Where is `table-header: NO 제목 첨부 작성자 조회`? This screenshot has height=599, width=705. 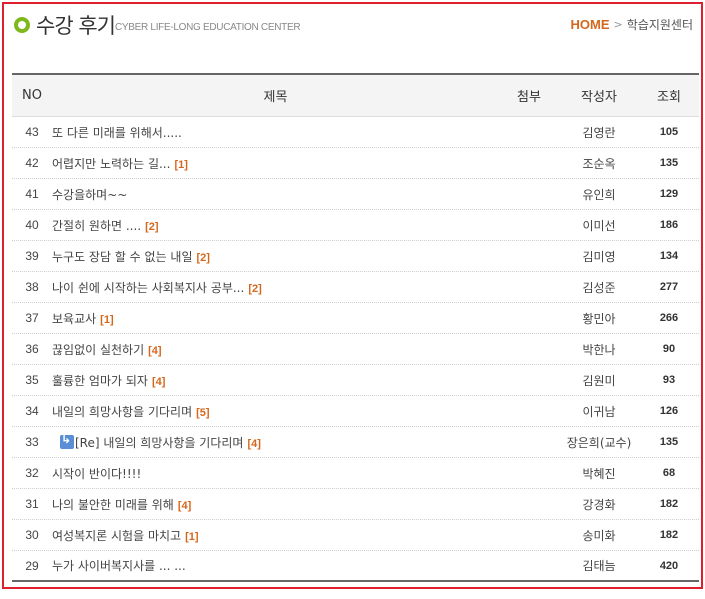 table-header: NO 제목 첨부 작성자 조회 is located at coordinates (355, 95).